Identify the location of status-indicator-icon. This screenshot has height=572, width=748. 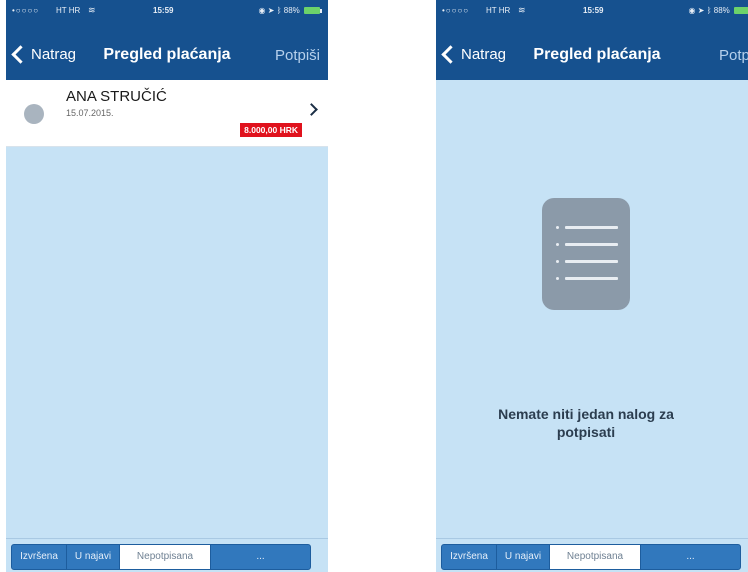
(34, 114).